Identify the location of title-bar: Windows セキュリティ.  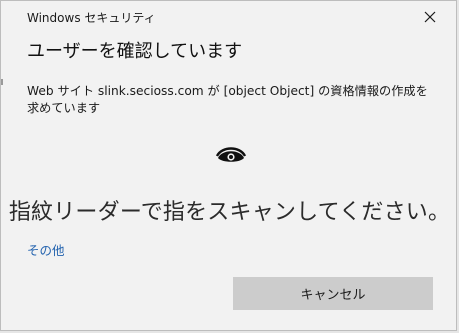
(228, 16).